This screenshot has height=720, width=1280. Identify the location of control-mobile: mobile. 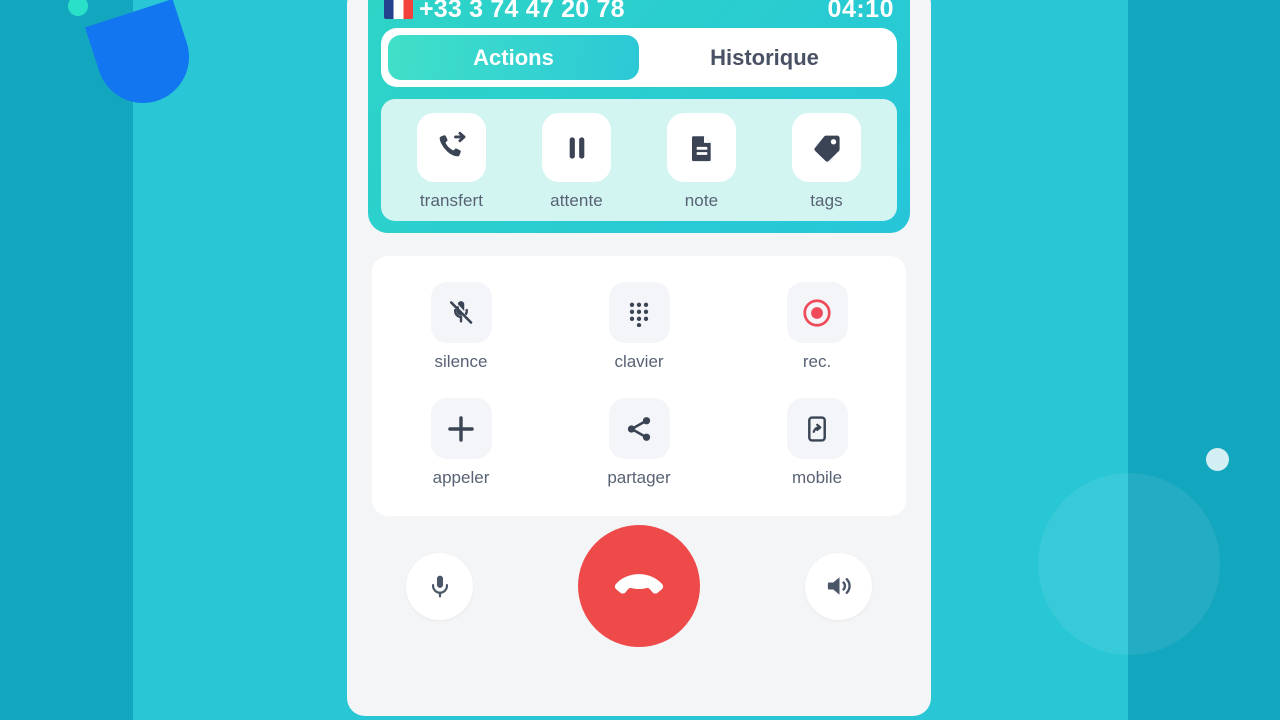
(817, 443).